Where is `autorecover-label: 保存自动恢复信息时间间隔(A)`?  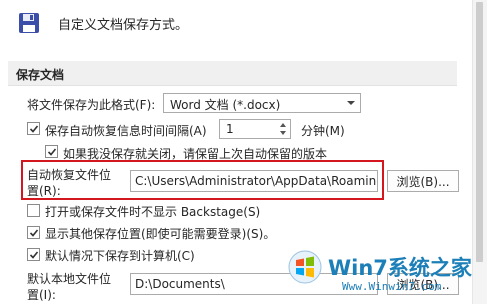
autorecover-label: 保存自动恢复信息时间间隔(A) is located at coordinates (126, 131).